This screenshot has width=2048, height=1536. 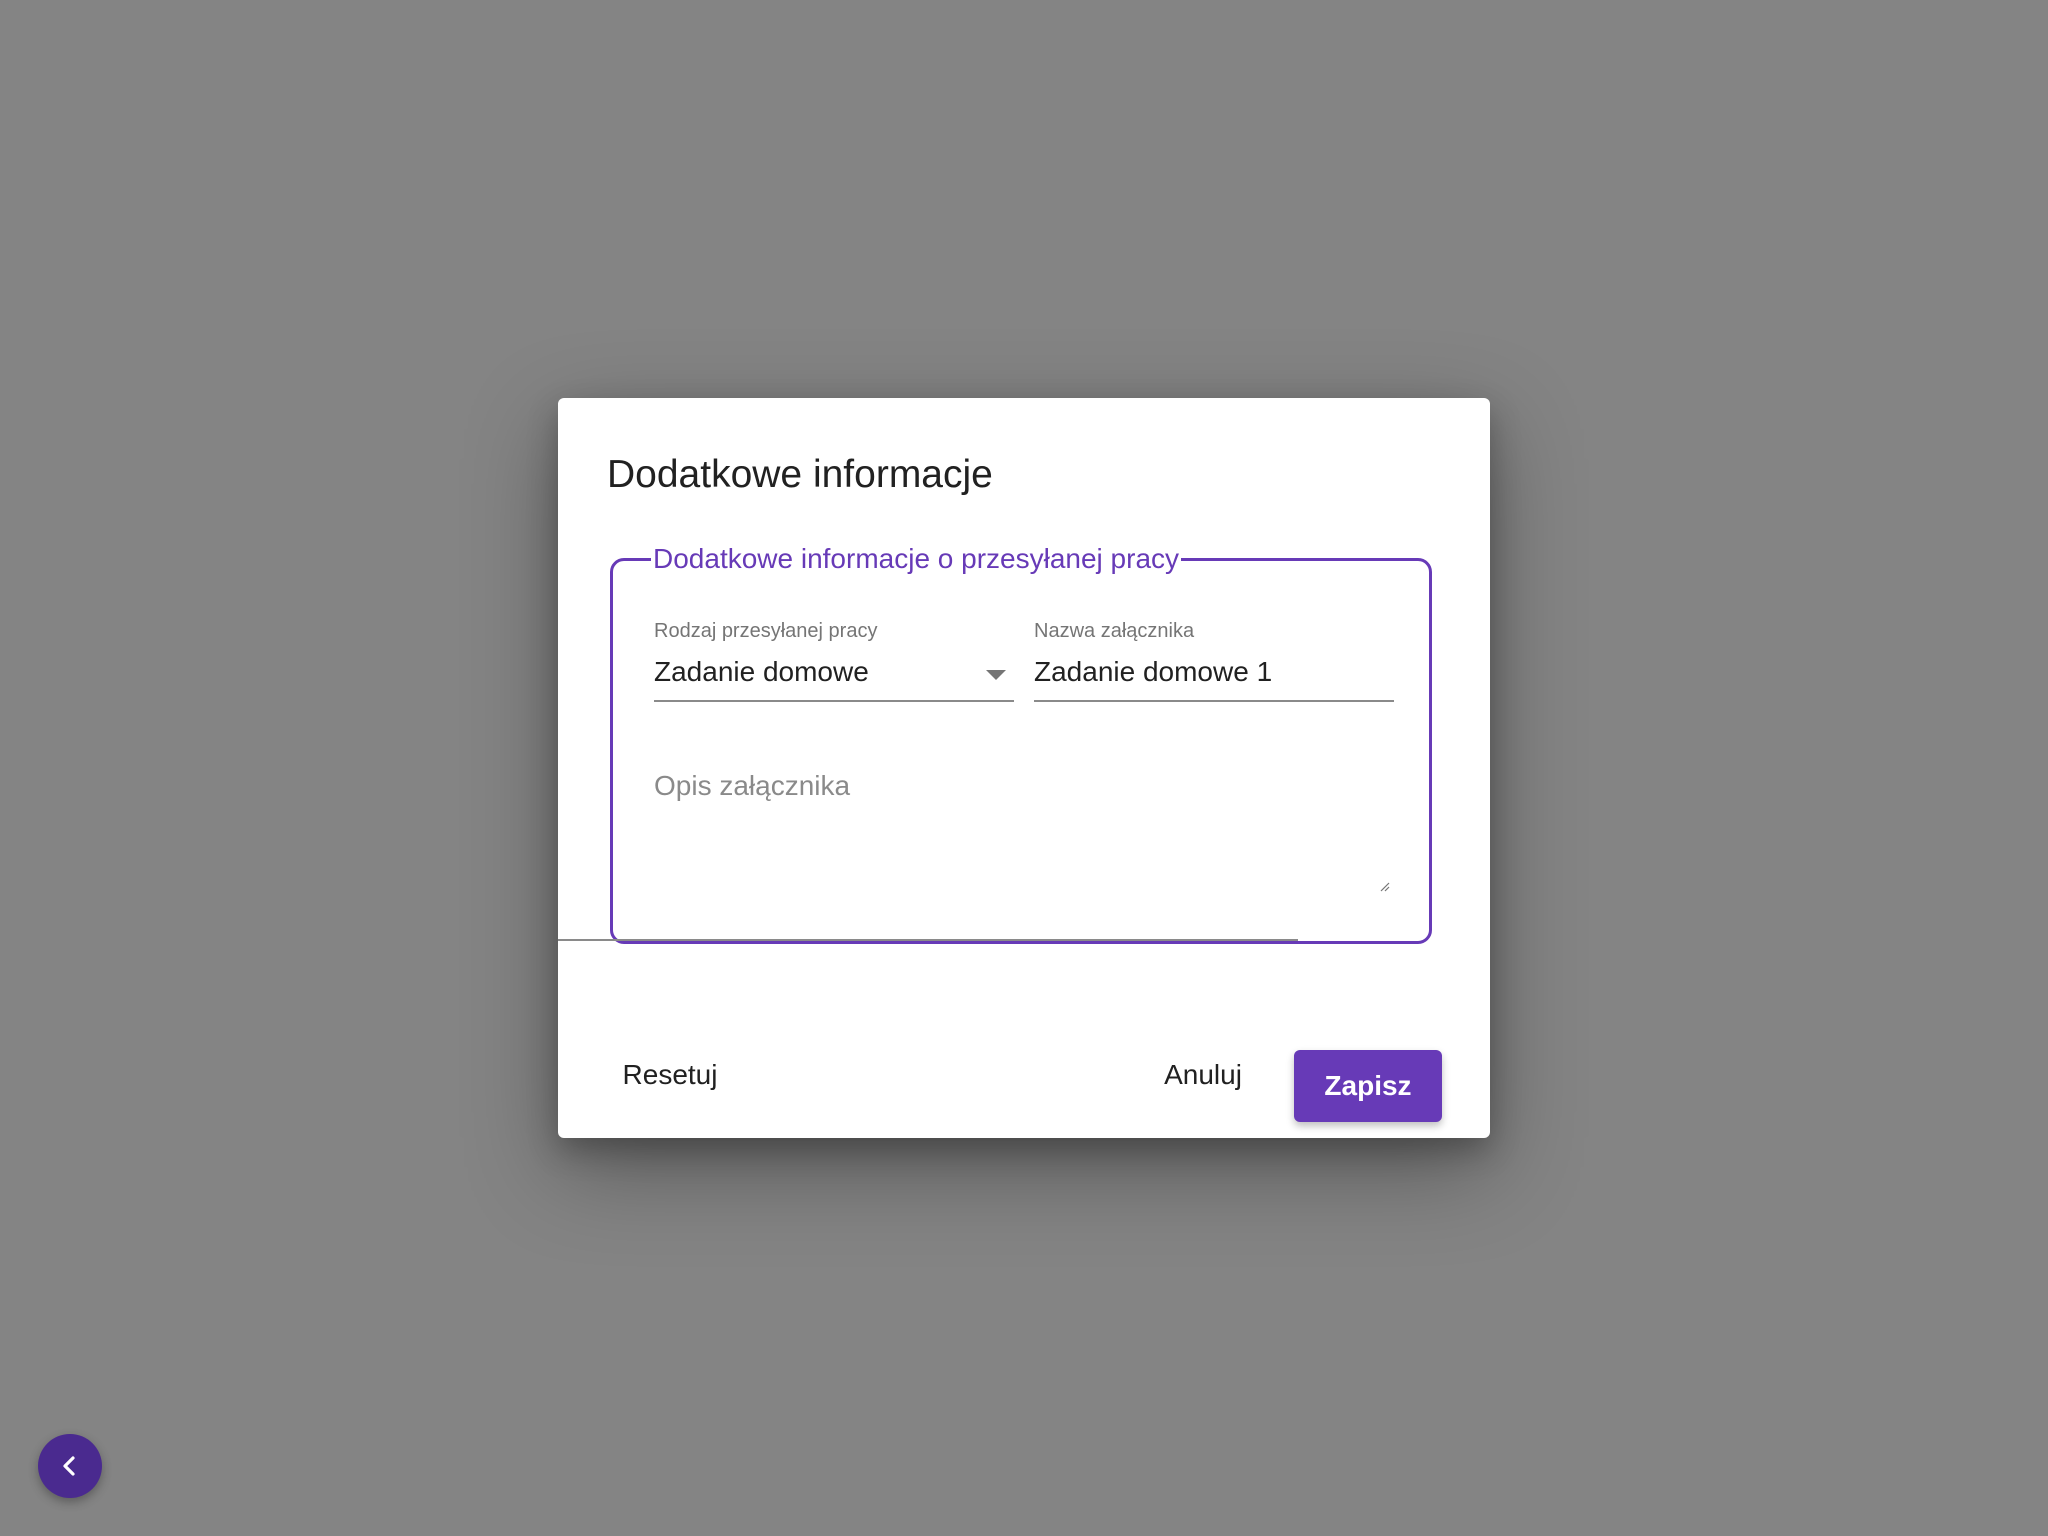 What do you see at coordinates (1024, 820) in the screenshot?
I see `attachment-description-textarea: Opis załącznika` at bounding box center [1024, 820].